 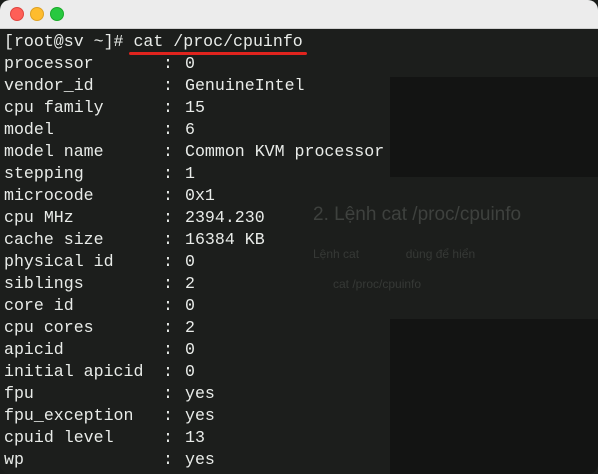 What do you see at coordinates (69, 41) in the screenshot?
I see `shell-prompt: [root@sv ~]#` at bounding box center [69, 41].